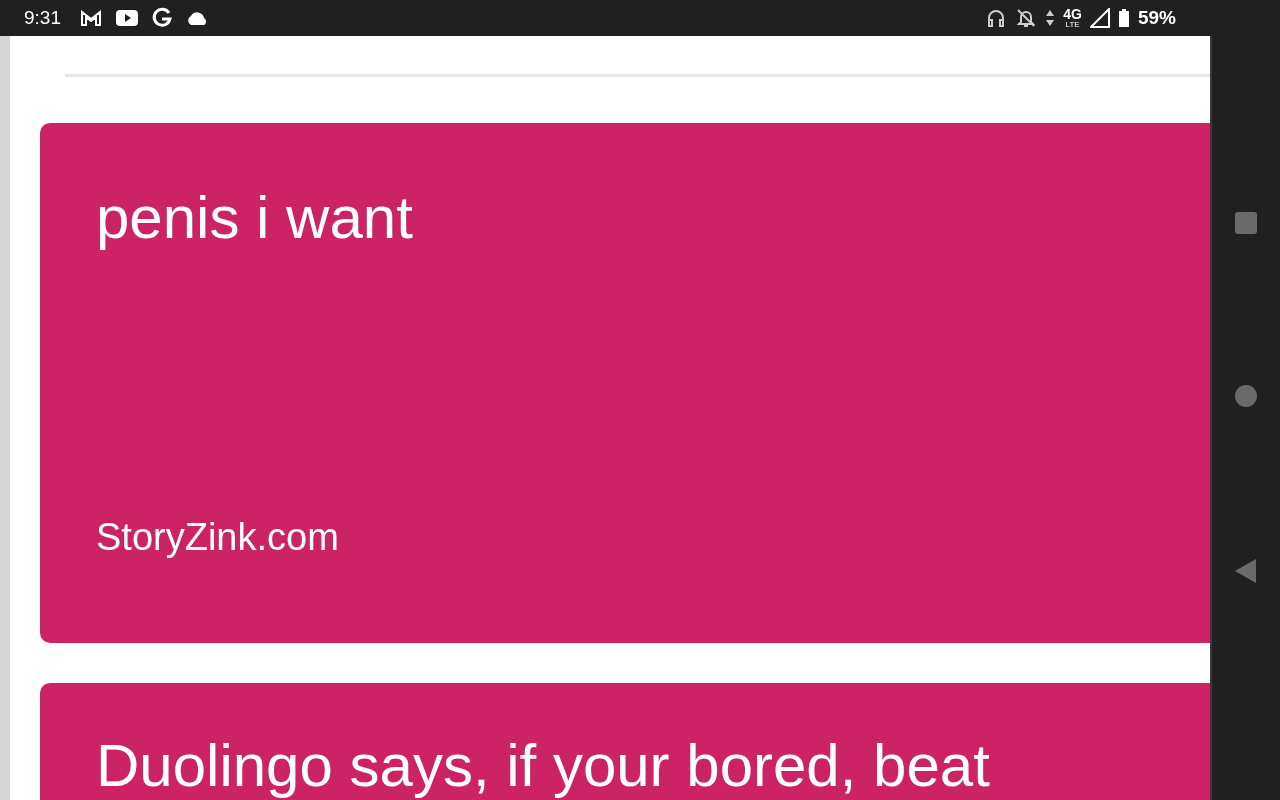  I want to click on recents-button, so click(1245, 222).